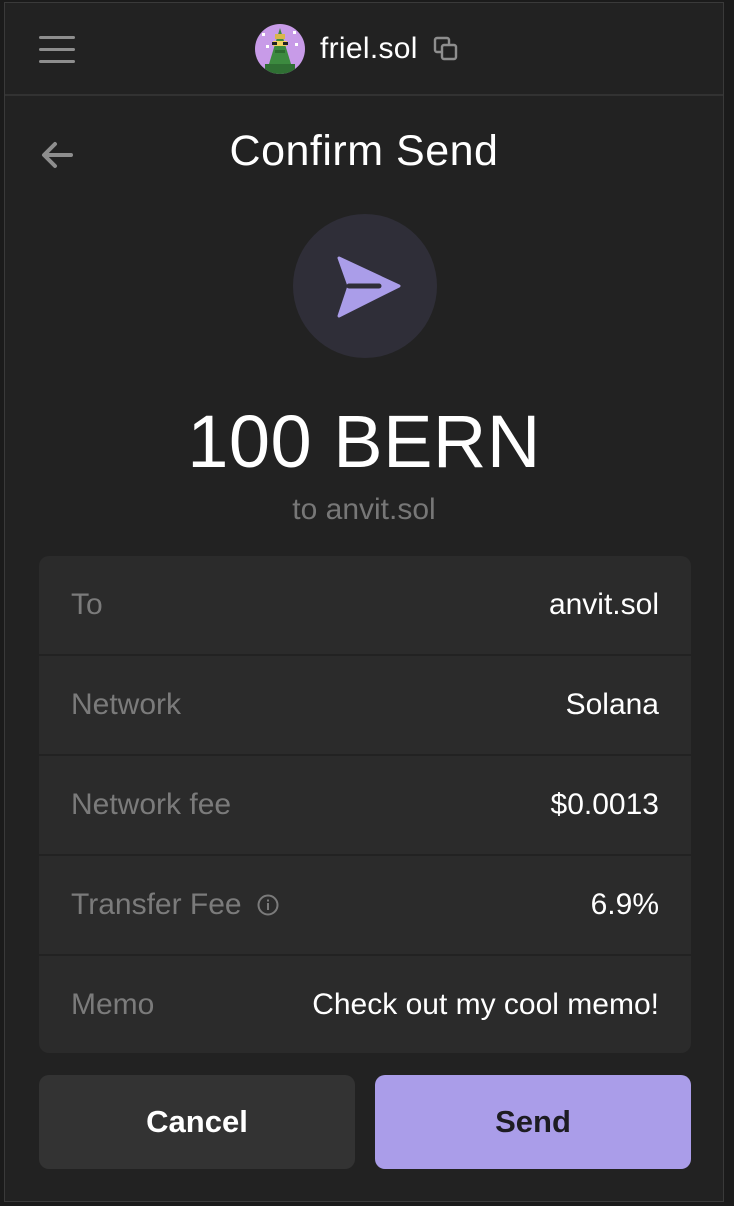  I want to click on info-circle-icon, so click(268, 905).